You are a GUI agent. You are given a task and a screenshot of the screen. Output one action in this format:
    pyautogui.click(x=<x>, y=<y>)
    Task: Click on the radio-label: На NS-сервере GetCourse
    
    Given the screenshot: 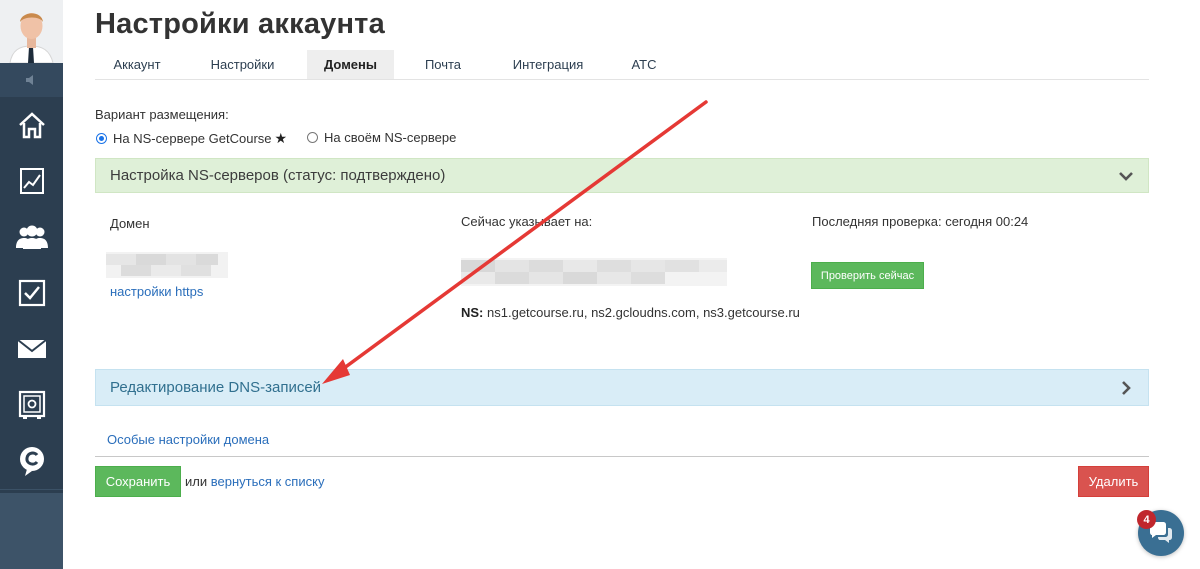 What is the action you would take?
    pyautogui.click(x=192, y=138)
    